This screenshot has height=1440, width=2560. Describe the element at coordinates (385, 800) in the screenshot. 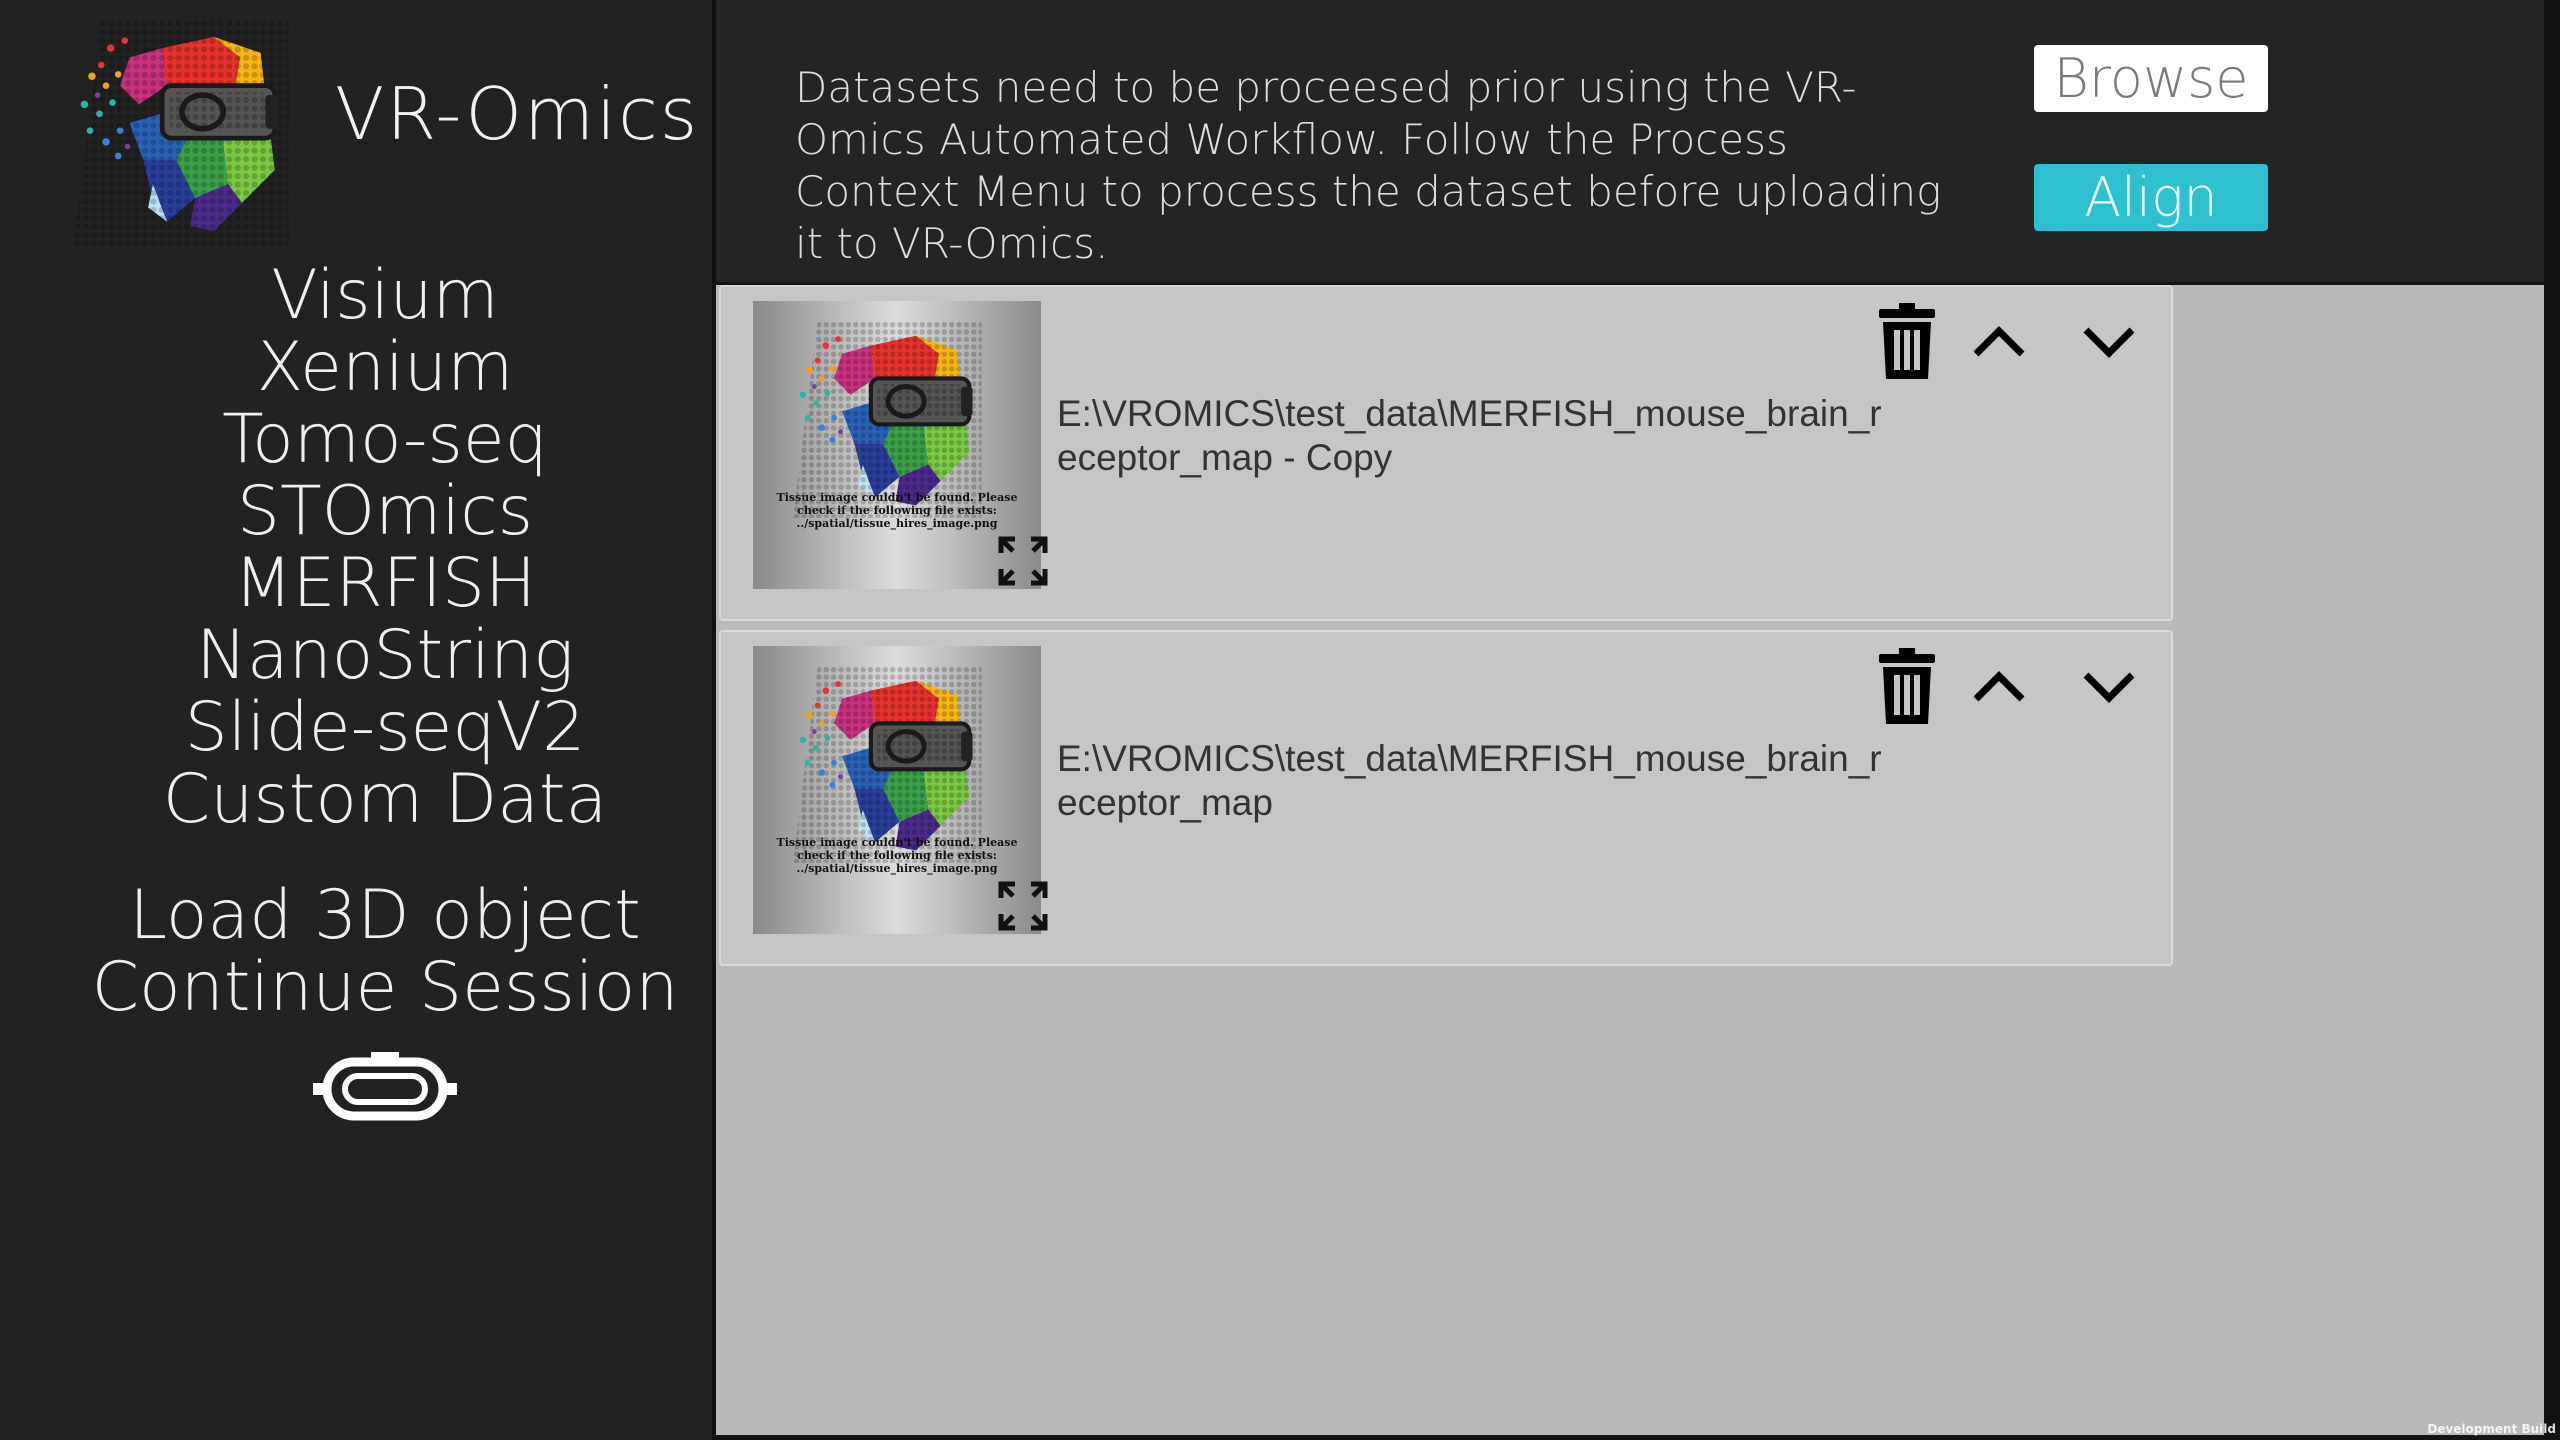

I see `menu-item-custom-data: Custom Data` at that location.